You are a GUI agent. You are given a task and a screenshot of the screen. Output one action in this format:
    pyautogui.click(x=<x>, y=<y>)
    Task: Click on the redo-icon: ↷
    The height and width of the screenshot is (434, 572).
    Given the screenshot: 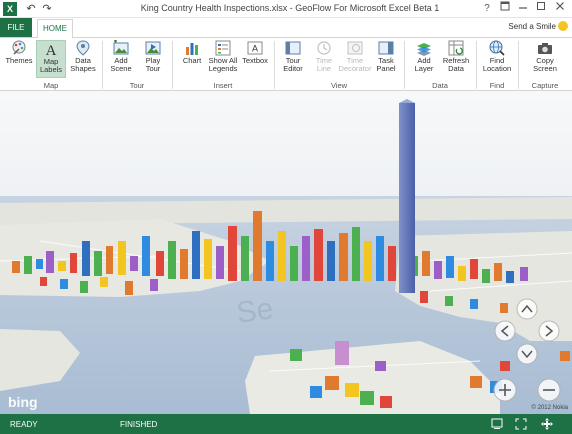 What is the action you would take?
    pyautogui.click(x=47, y=9)
    